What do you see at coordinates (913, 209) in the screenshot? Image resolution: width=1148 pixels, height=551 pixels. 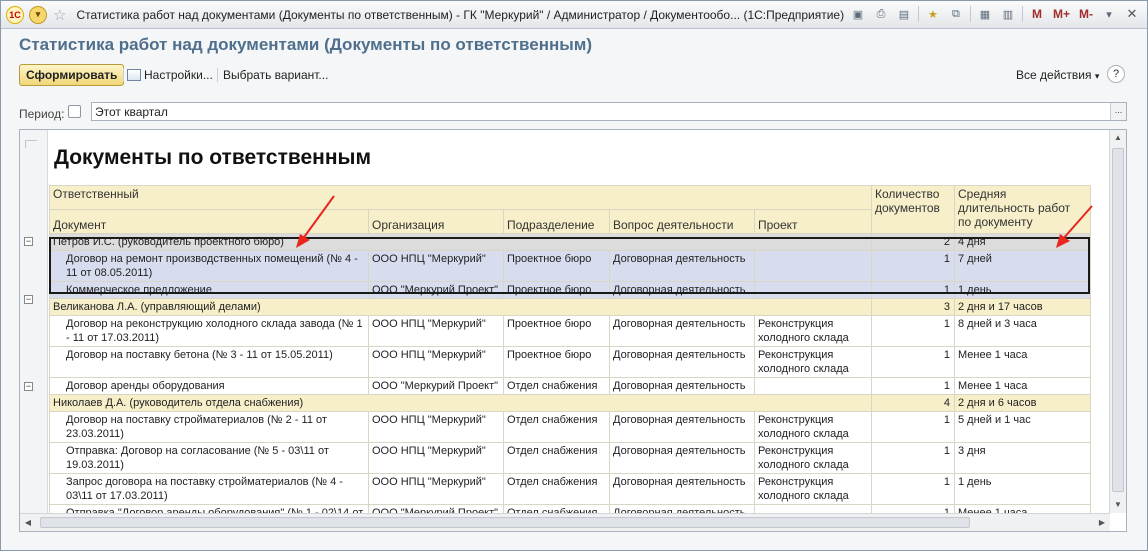 I see `header-count: Количество документов` at bounding box center [913, 209].